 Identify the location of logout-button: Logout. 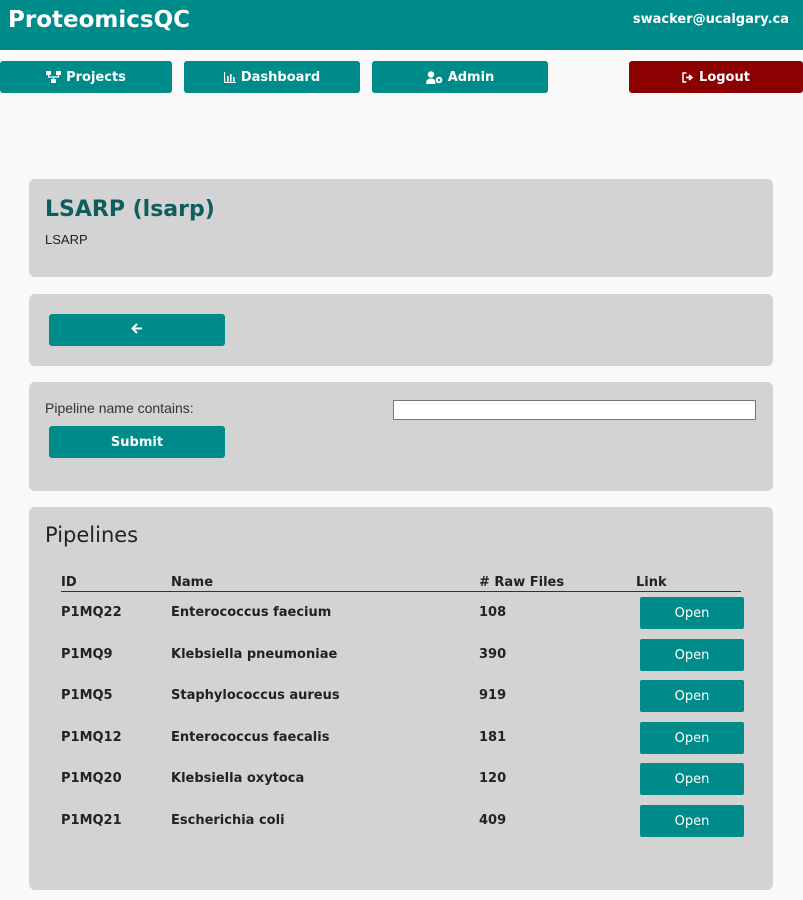
(716, 77).